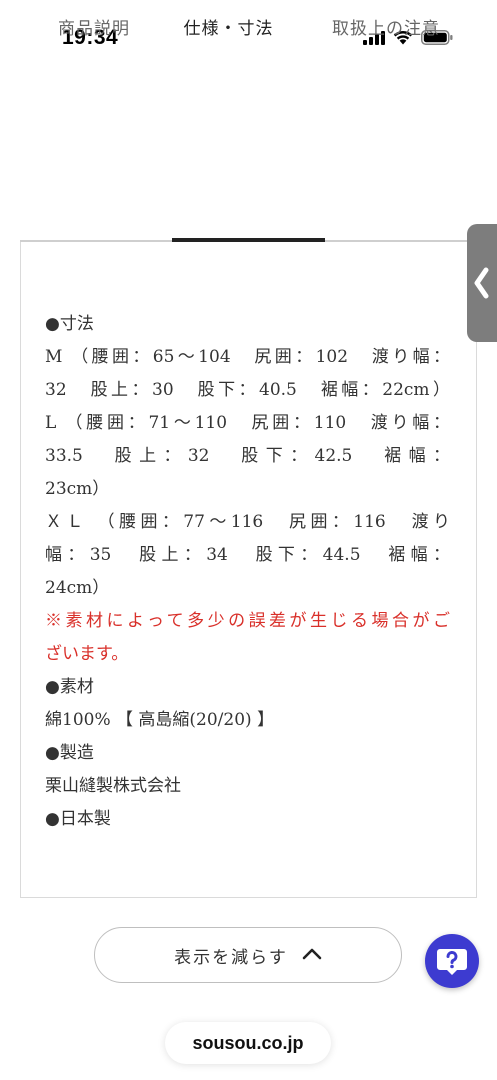 This screenshot has width=497, height=1080. What do you see at coordinates (247, 456) in the screenshot?
I see `size-l-line-2: 33.5 股上：32 股下：42.5 裾幅：` at bounding box center [247, 456].